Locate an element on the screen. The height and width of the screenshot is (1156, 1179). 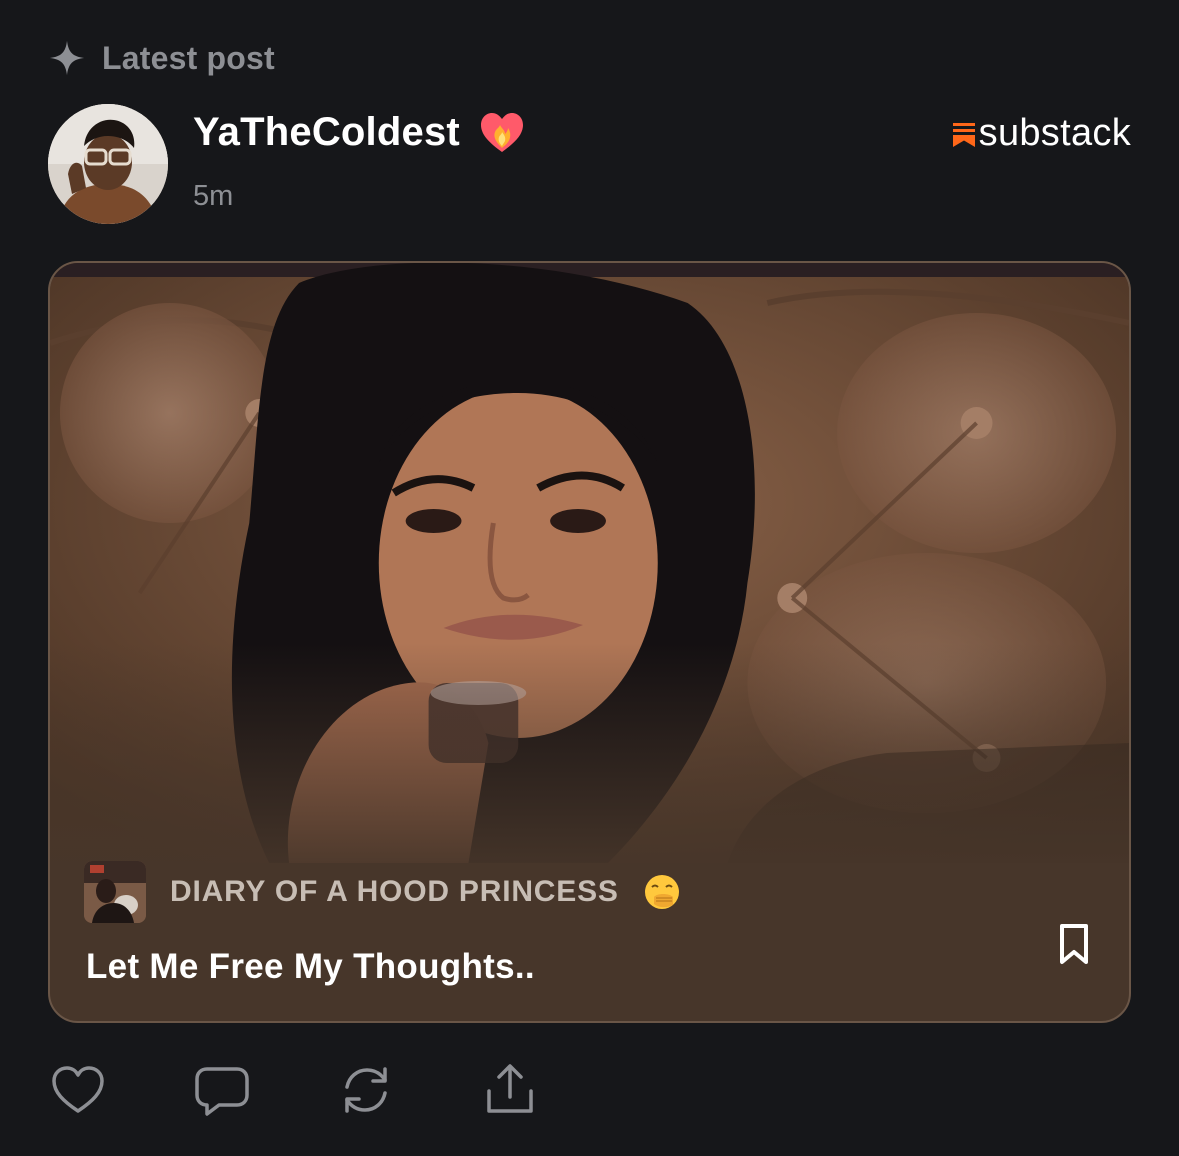
substack-brand: substack is located at coordinates (1041, 133).